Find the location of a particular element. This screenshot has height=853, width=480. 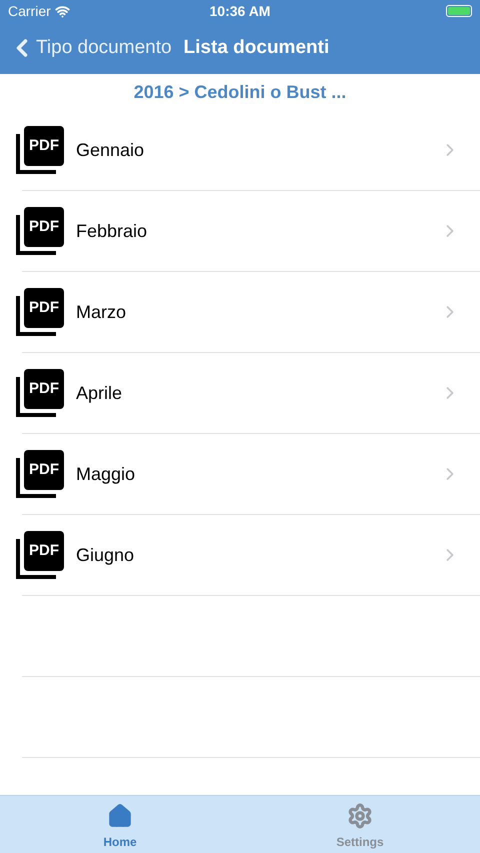

clock: 10:36 AM is located at coordinates (240, 11).